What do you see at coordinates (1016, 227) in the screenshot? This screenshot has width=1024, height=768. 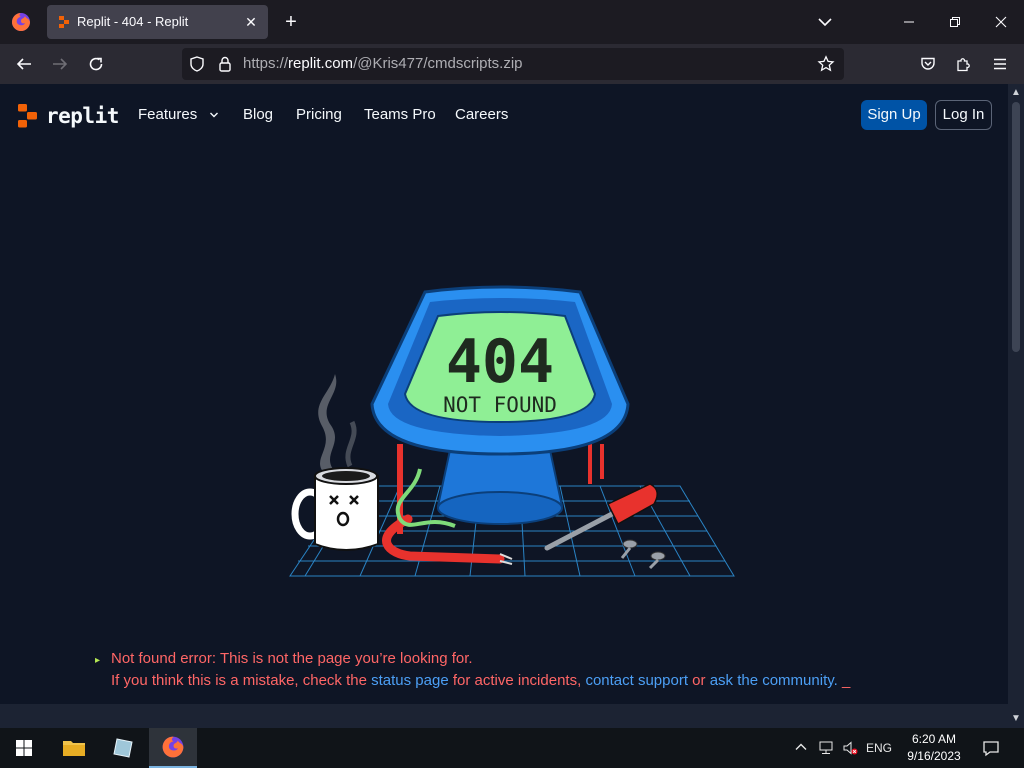 I see `scroll-thumb` at bounding box center [1016, 227].